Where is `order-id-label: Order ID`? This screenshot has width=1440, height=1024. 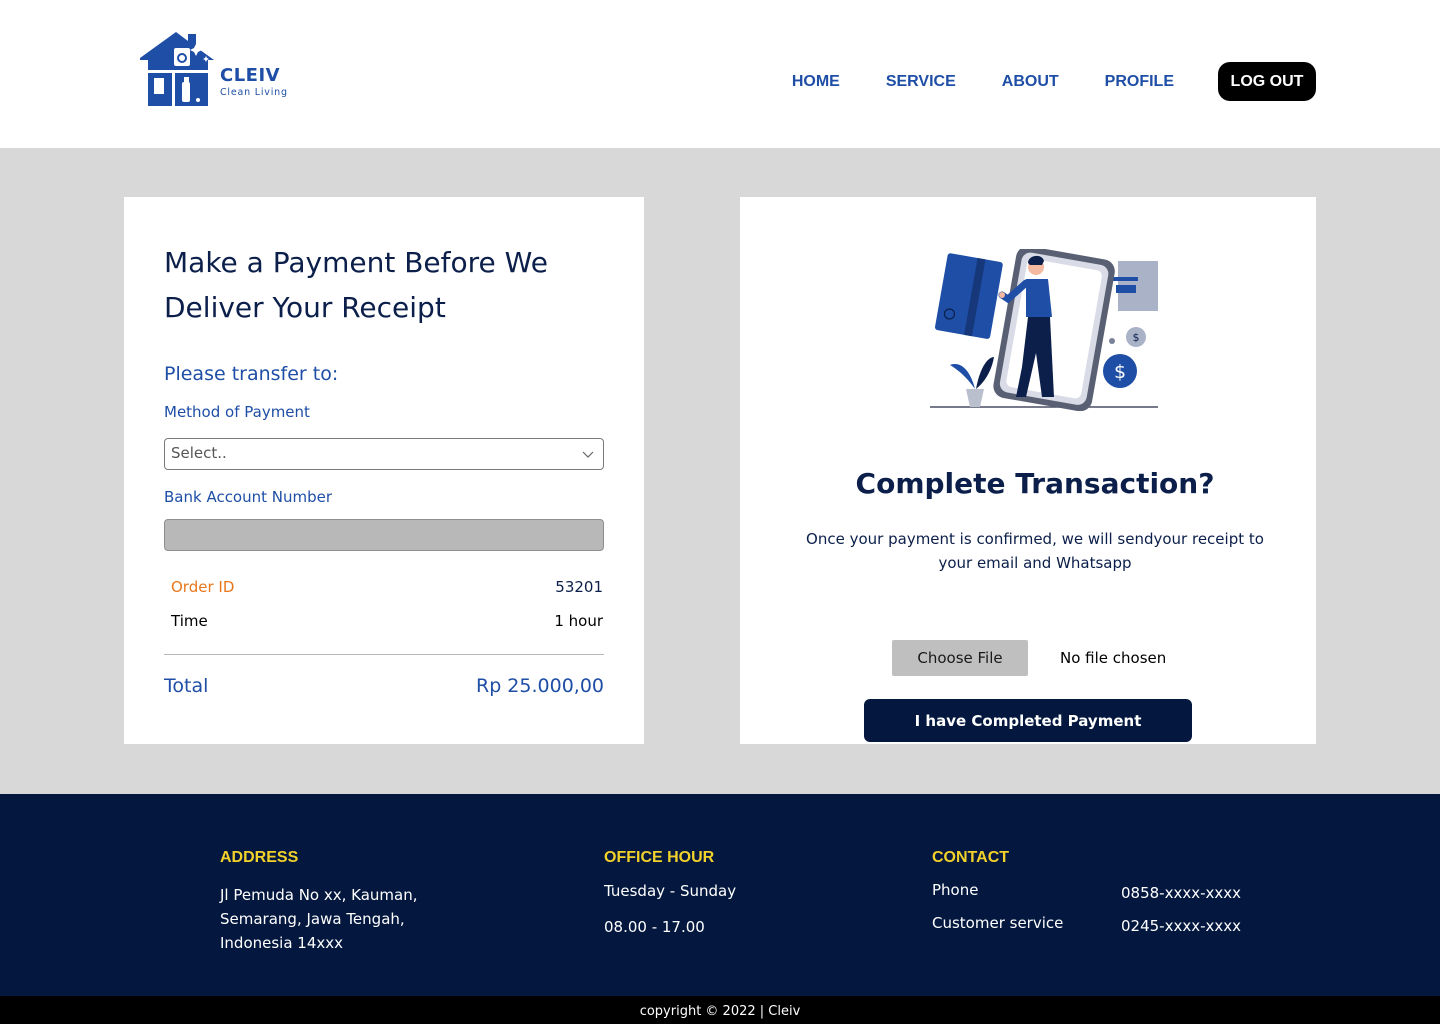 order-id-label: Order ID is located at coordinates (203, 587).